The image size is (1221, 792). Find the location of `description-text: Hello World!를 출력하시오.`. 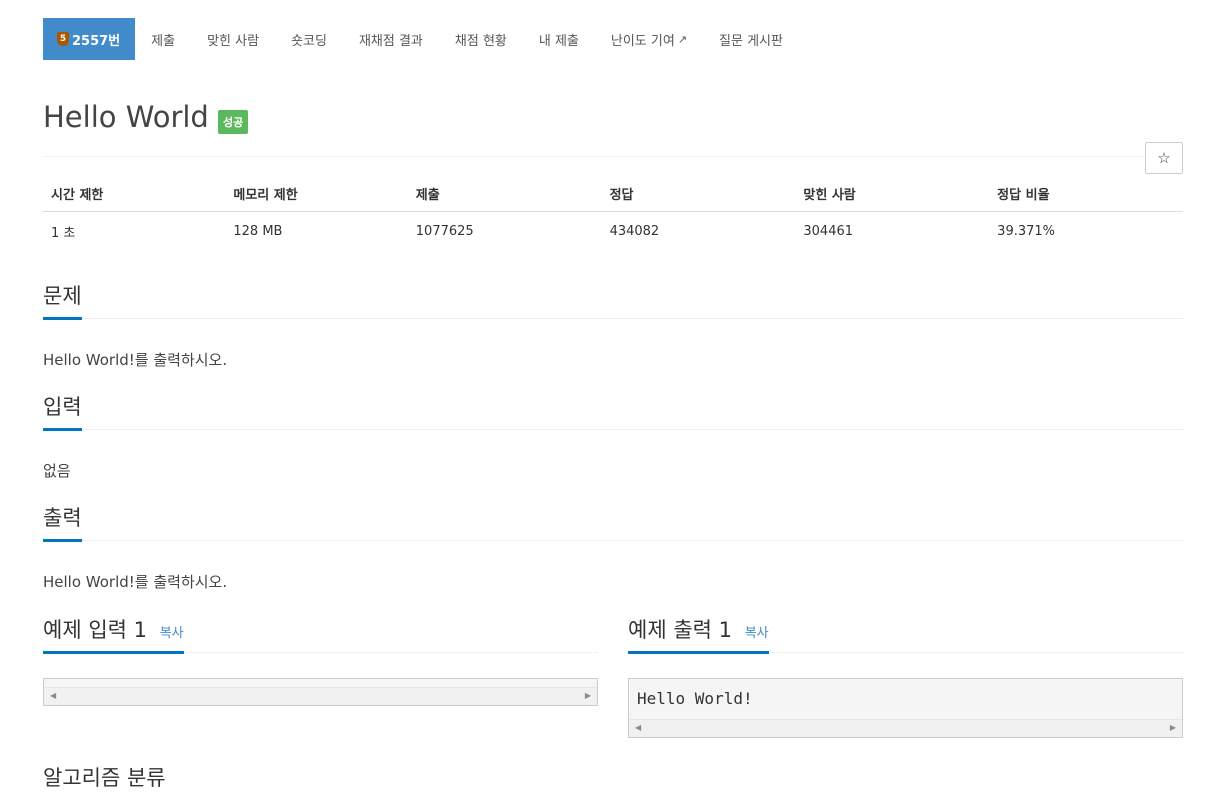

description-text: Hello World!를 출력하시오. is located at coordinates (135, 360).